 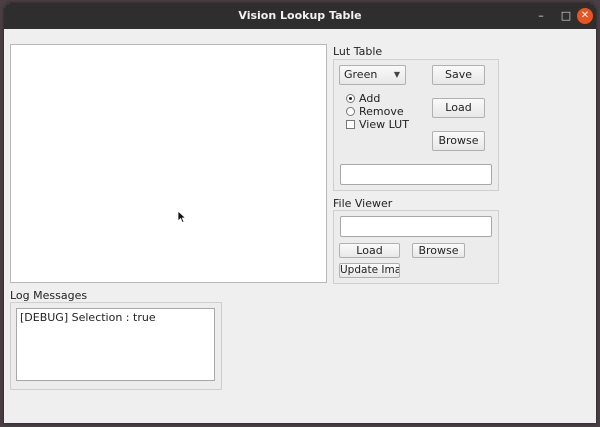 I want to click on remove-radio-label: Remove, so click(x=381, y=111).